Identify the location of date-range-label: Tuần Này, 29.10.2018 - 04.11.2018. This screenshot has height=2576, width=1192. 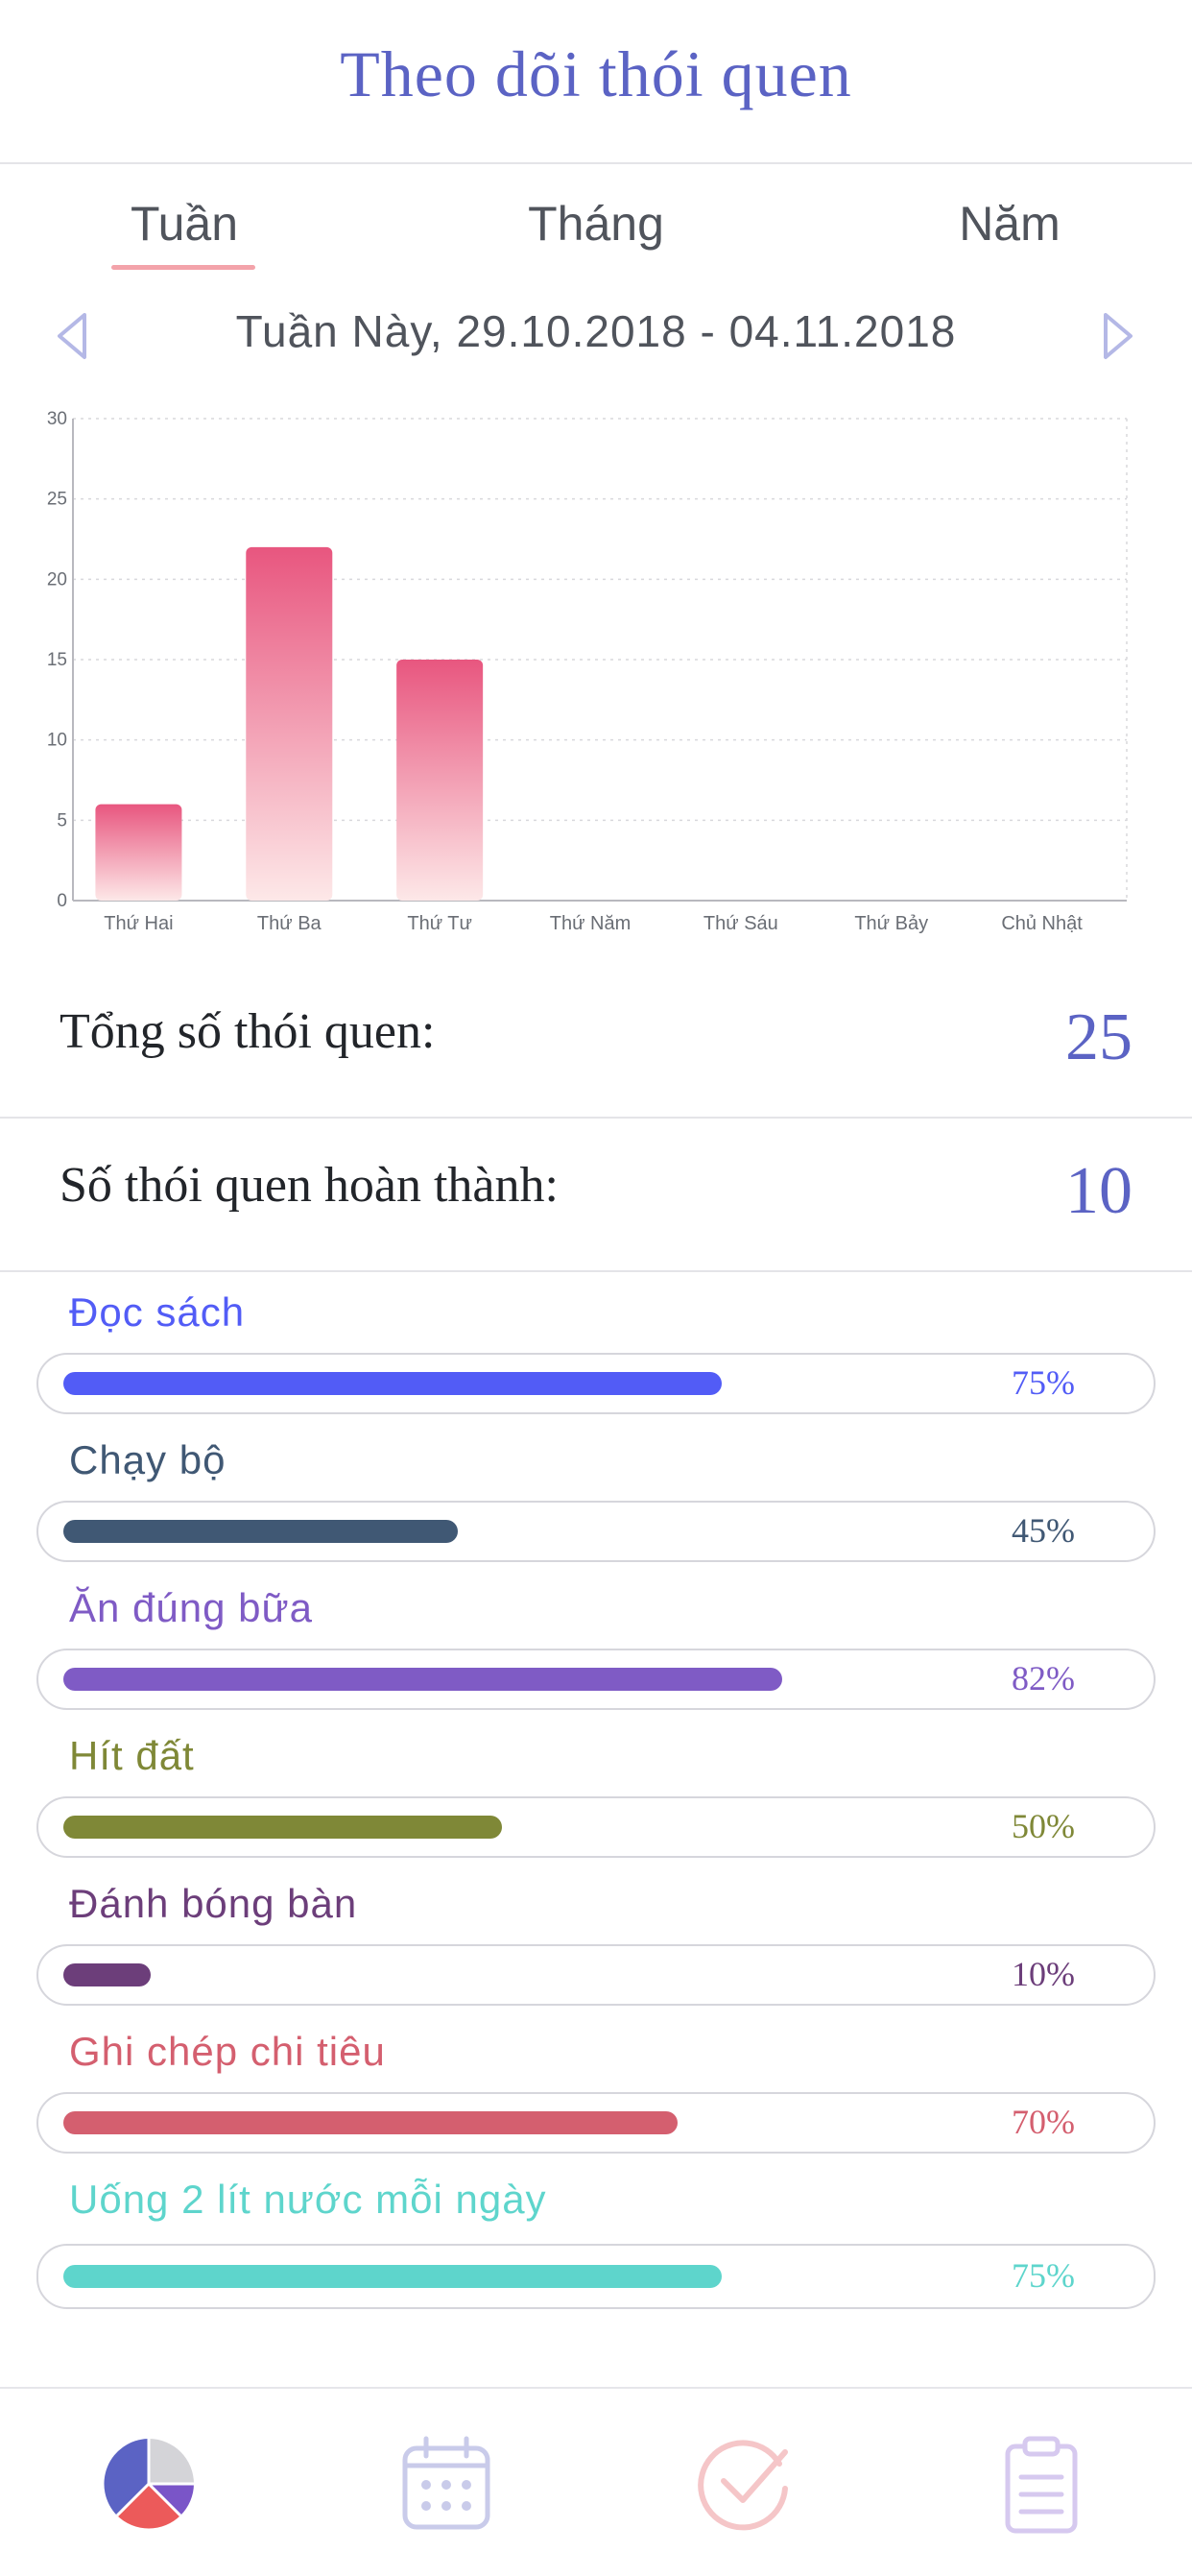
(596, 331).